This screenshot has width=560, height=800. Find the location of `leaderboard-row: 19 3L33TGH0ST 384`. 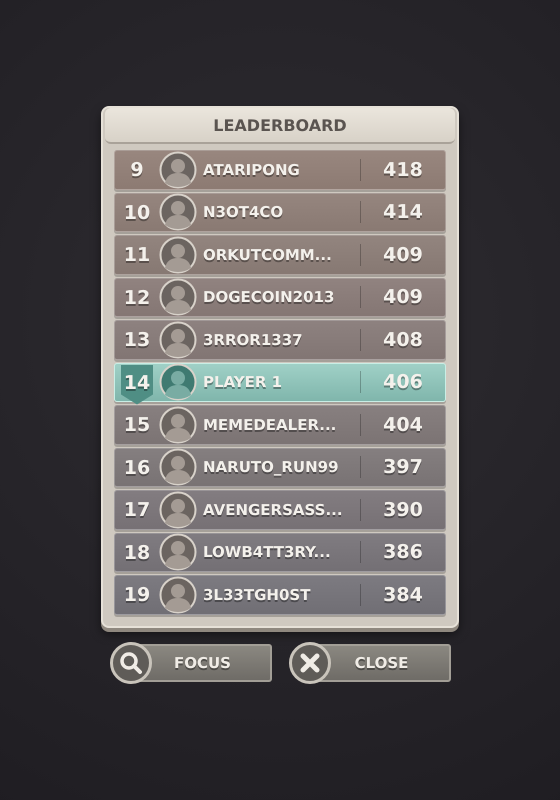

leaderboard-row: 19 3L33TGH0ST 384 is located at coordinates (280, 594).